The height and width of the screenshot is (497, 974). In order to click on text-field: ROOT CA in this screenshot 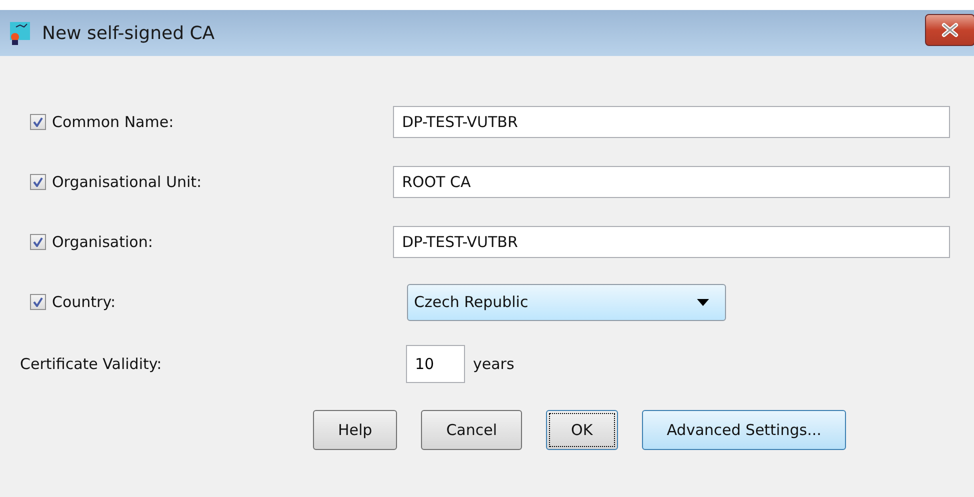, I will do `click(671, 182)`.